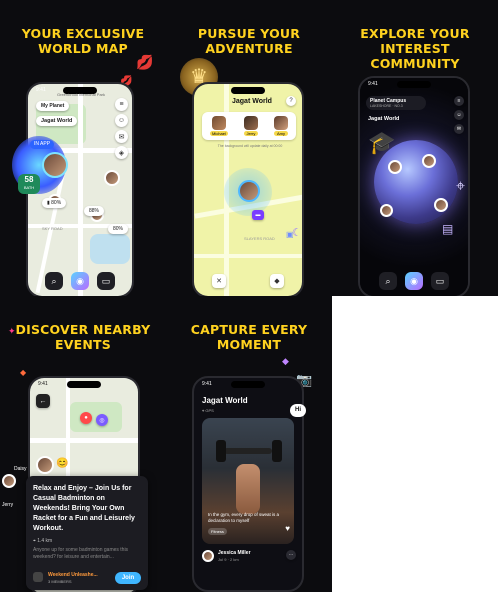 The width and height of the screenshot is (498, 592). I want to click on battery-percent-b: 88%, so click(94, 211).